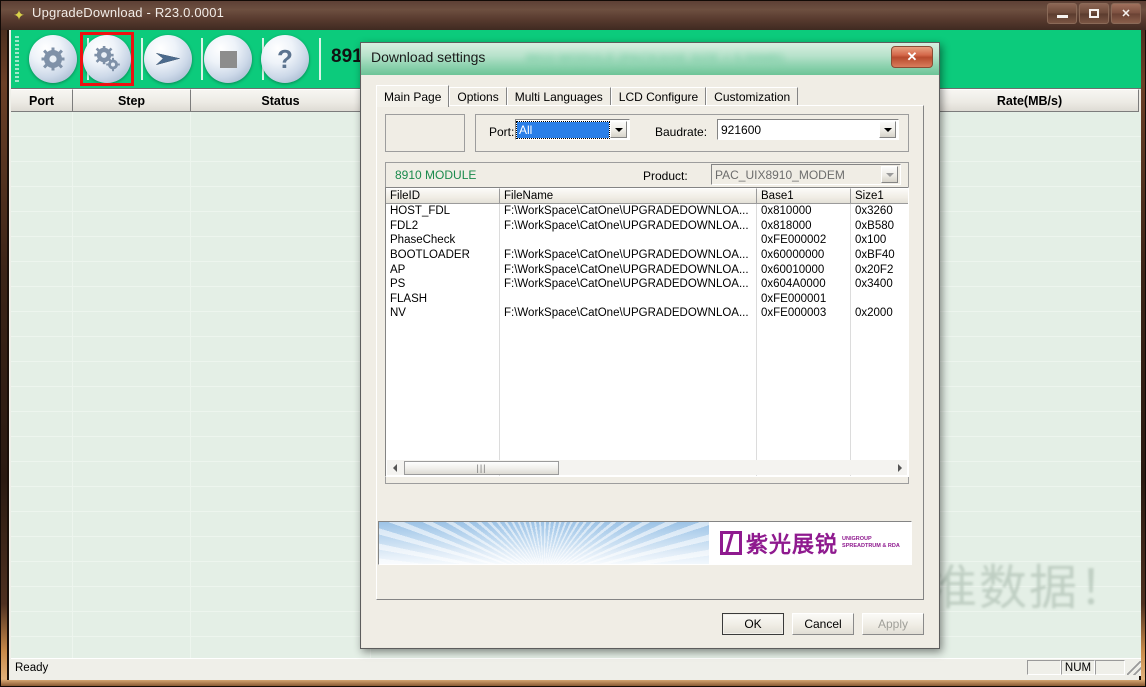  Describe the element at coordinates (874, 313) in the screenshot. I see `cell-size1: 0x2000` at that location.